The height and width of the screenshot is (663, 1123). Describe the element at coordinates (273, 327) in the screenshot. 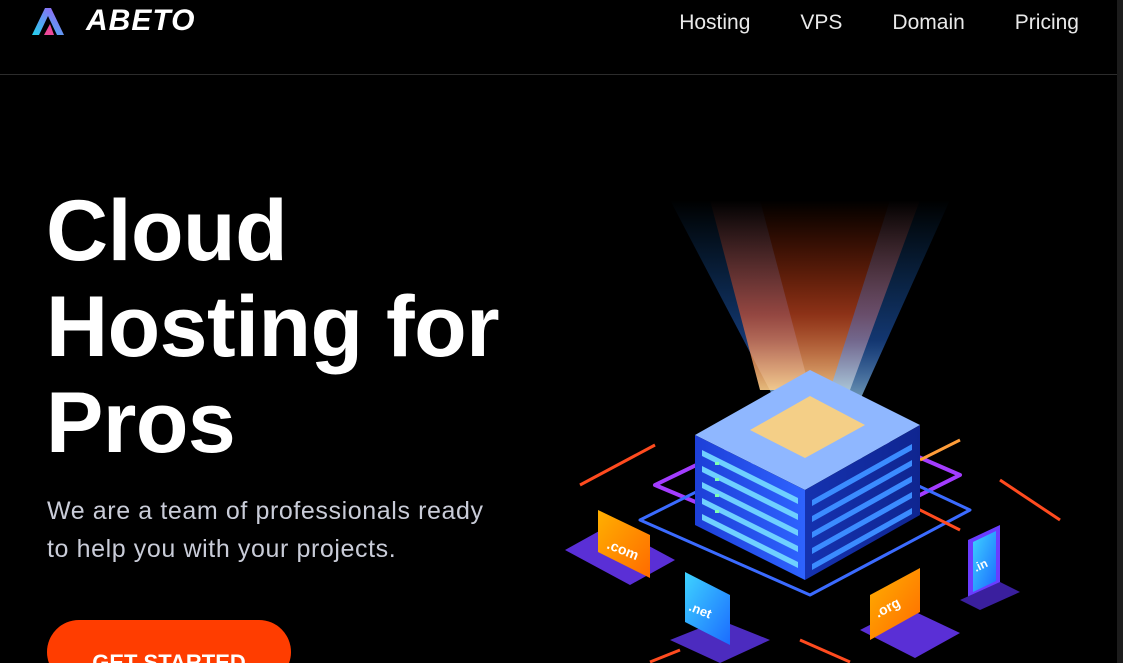

I see `hero-title-line: Hosting for` at that location.